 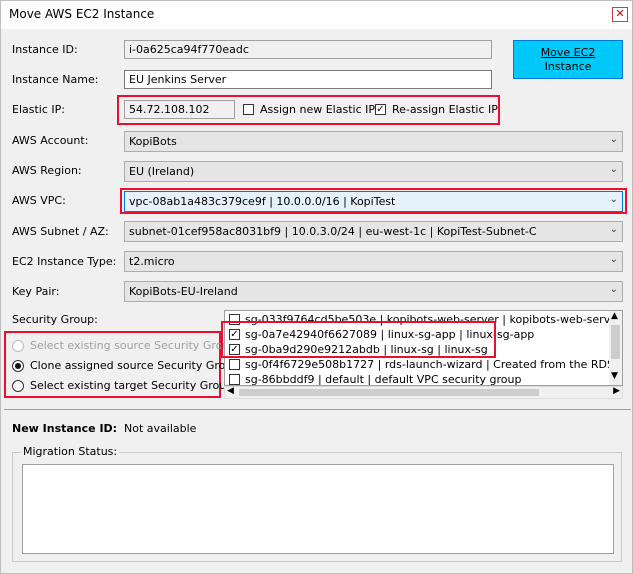 What do you see at coordinates (183, 291) in the screenshot?
I see `key-pair-value: KopiBots-EU-Ireland` at bounding box center [183, 291].